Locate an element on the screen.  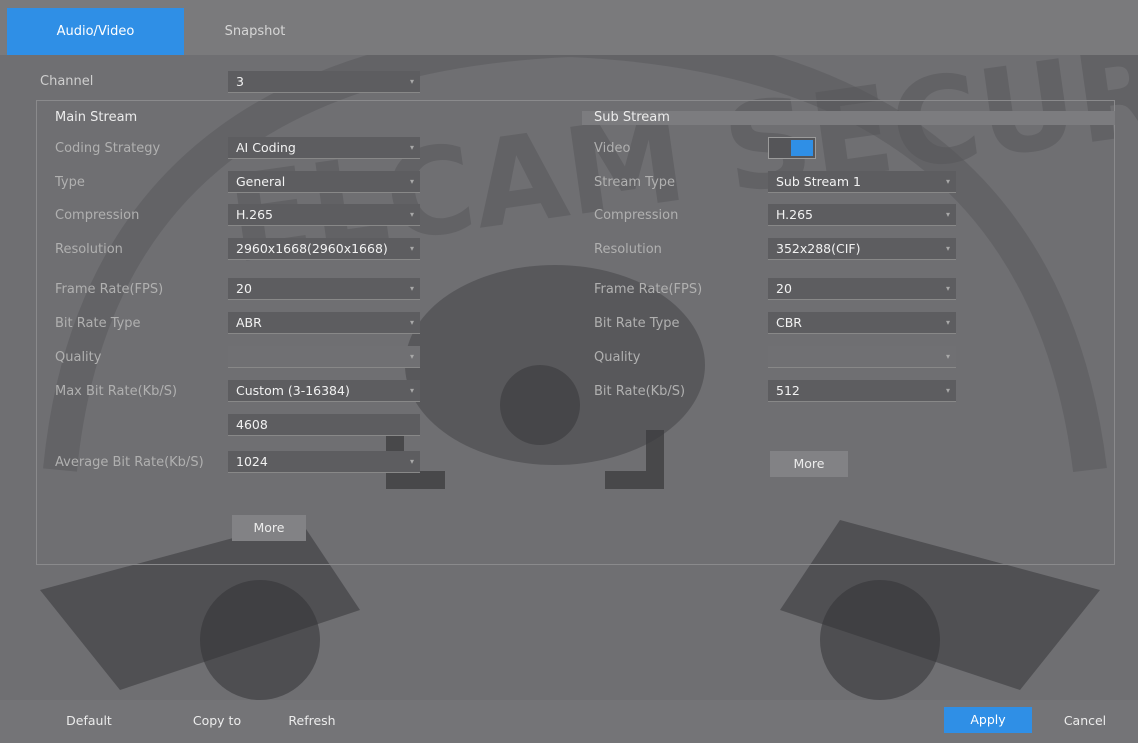
main-max-bit-rate-select: Custom (3-16384) is located at coordinates (324, 391).